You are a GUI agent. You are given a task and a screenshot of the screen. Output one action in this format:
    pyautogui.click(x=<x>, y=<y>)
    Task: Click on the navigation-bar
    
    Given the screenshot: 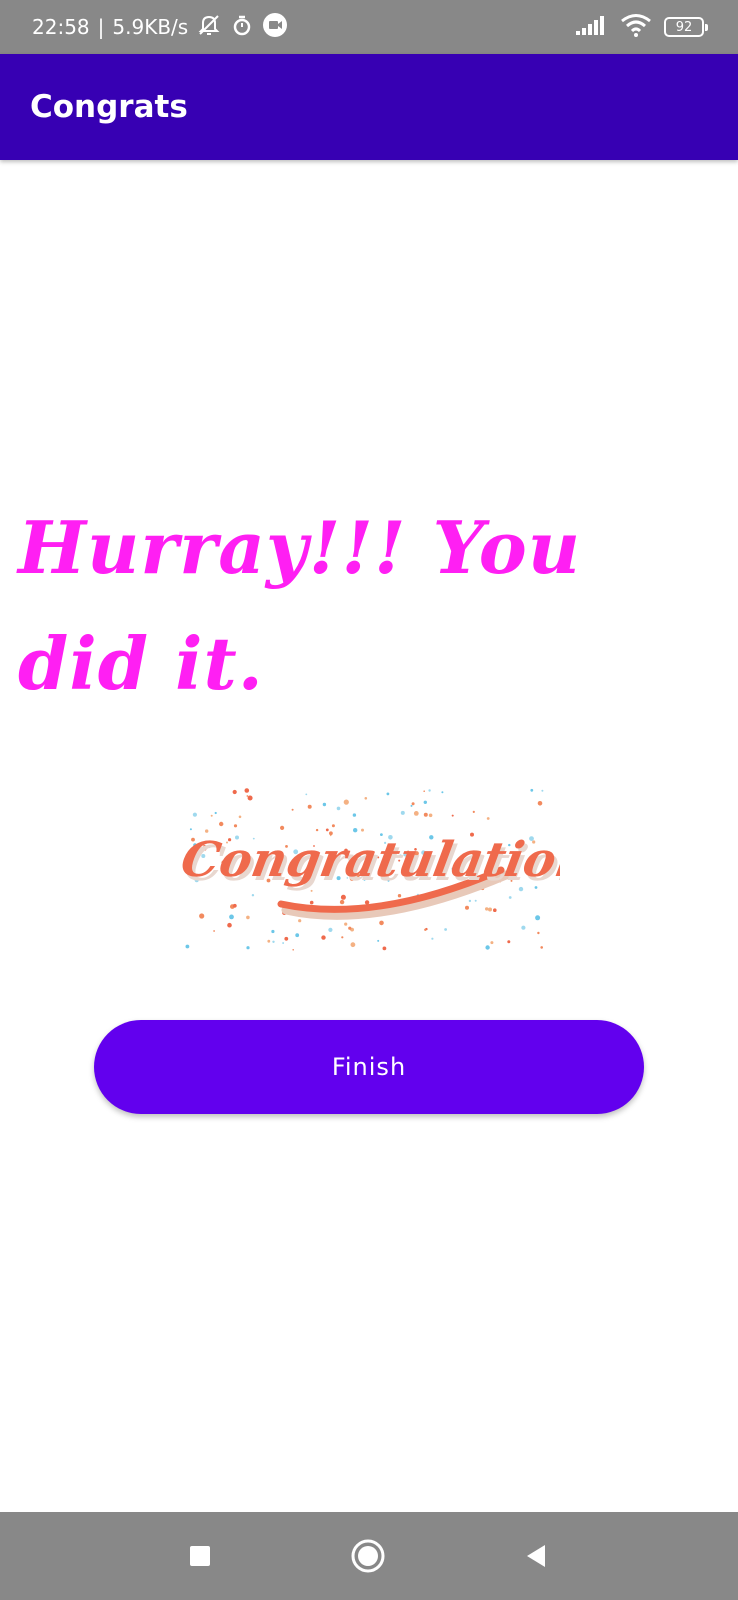 What is the action you would take?
    pyautogui.click(x=369, y=1556)
    